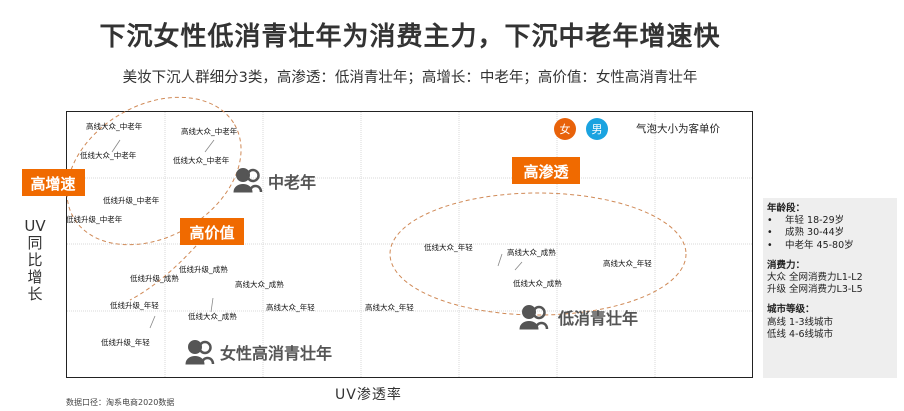 This screenshot has width=904, height=411. Describe the element at coordinates (276, 353) in the screenshot. I see `group-name-high-value: 女性高消青壮年` at that location.